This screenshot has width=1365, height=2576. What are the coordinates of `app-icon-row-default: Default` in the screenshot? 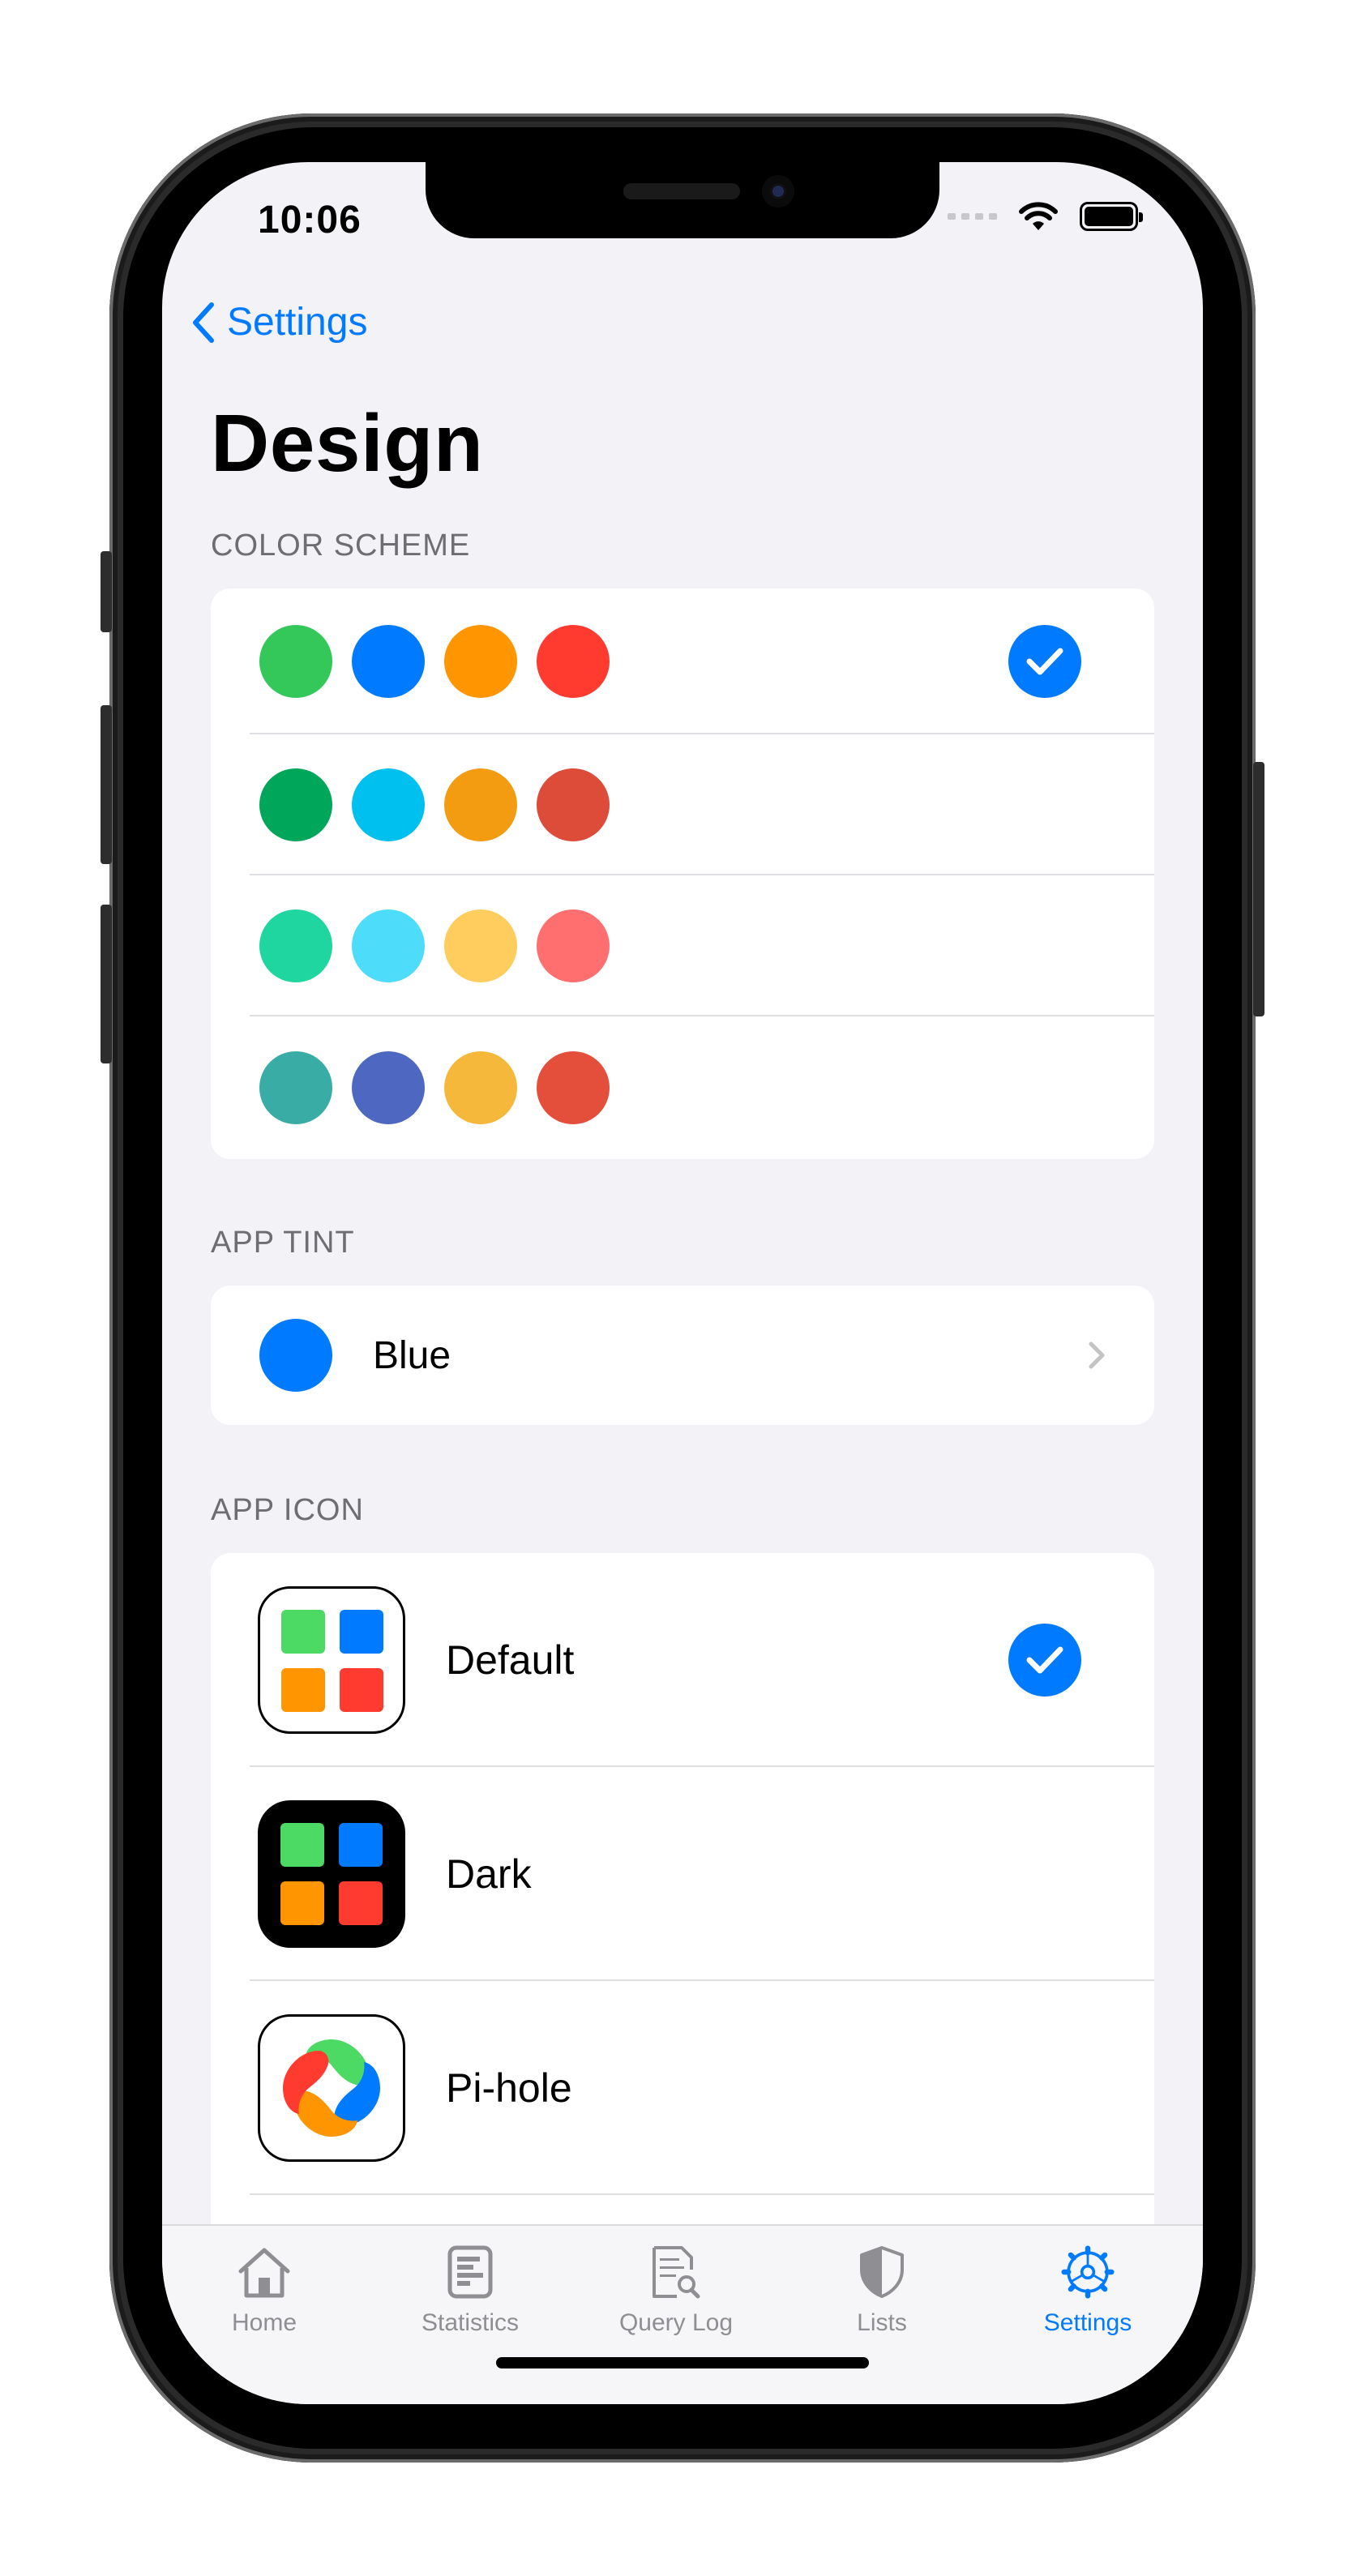 It's located at (682, 1660).